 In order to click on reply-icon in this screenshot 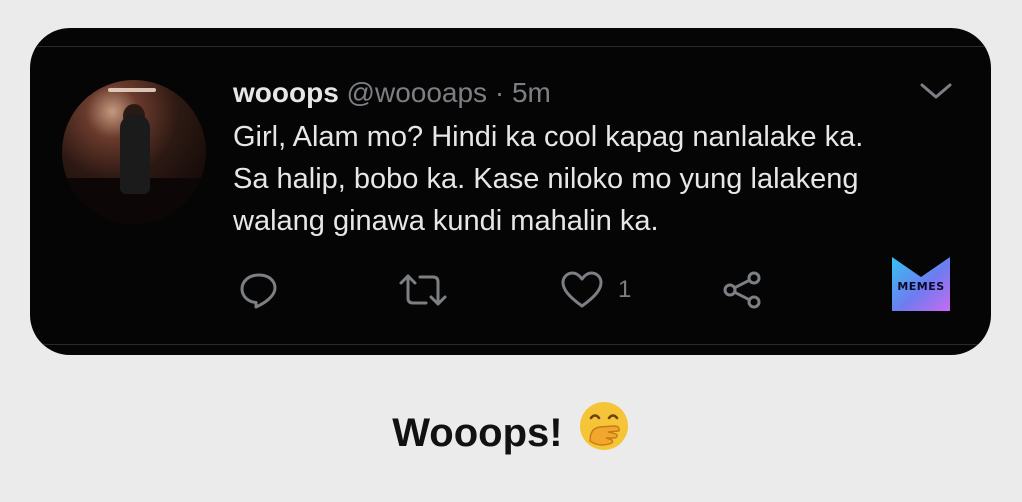, I will do `click(259, 290)`.